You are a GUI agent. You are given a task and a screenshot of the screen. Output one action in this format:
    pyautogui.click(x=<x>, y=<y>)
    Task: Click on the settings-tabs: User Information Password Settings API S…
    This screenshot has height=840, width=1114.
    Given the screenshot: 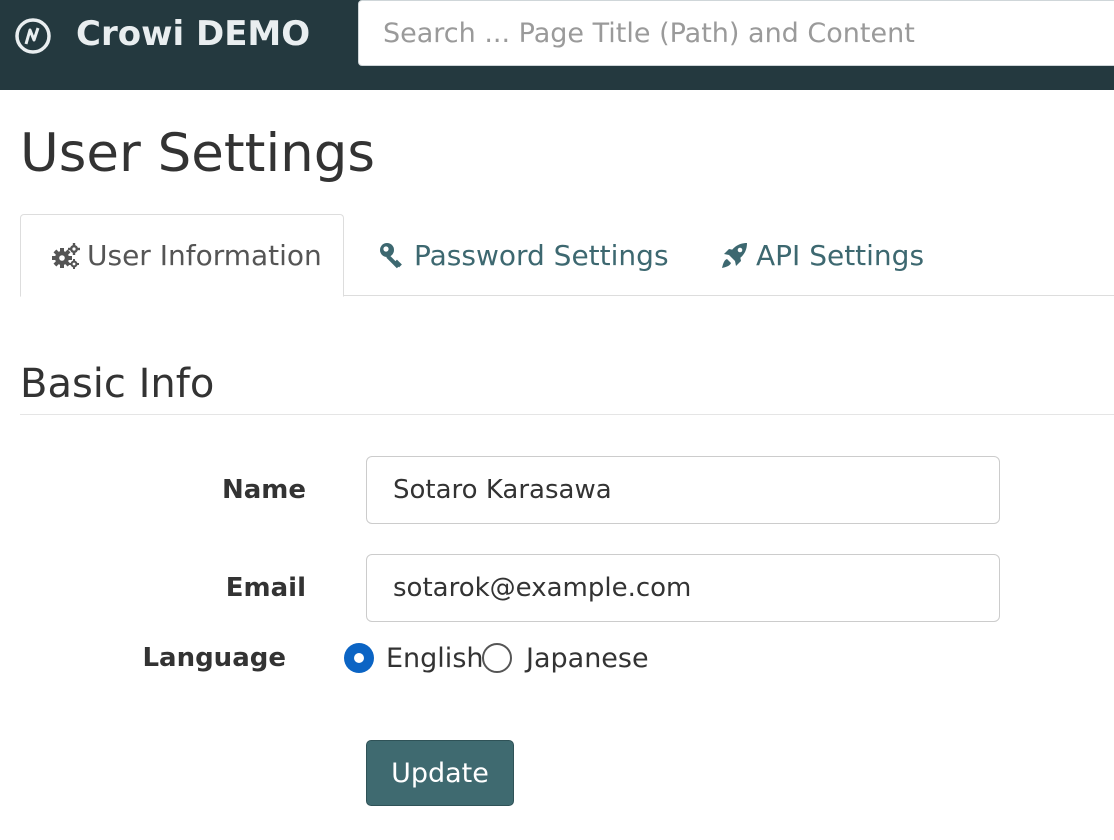 What is the action you would take?
    pyautogui.click(x=567, y=255)
    